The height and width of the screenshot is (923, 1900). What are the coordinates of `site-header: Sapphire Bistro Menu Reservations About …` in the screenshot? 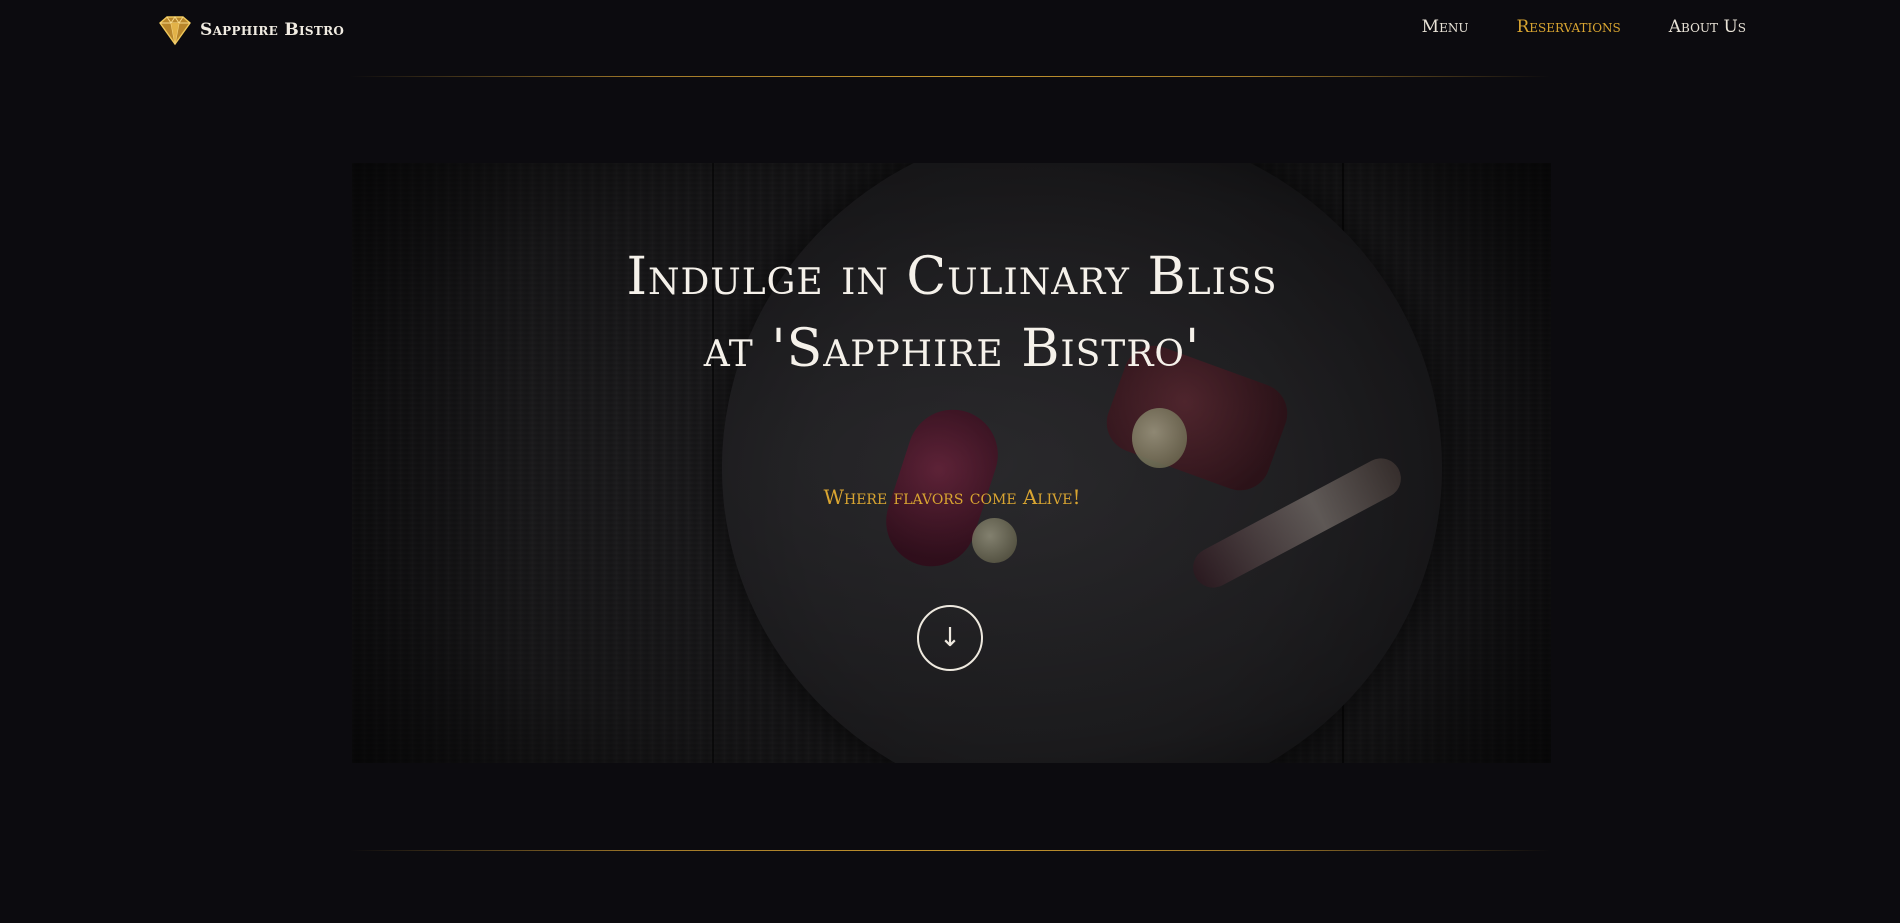 It's located at (950, 30).